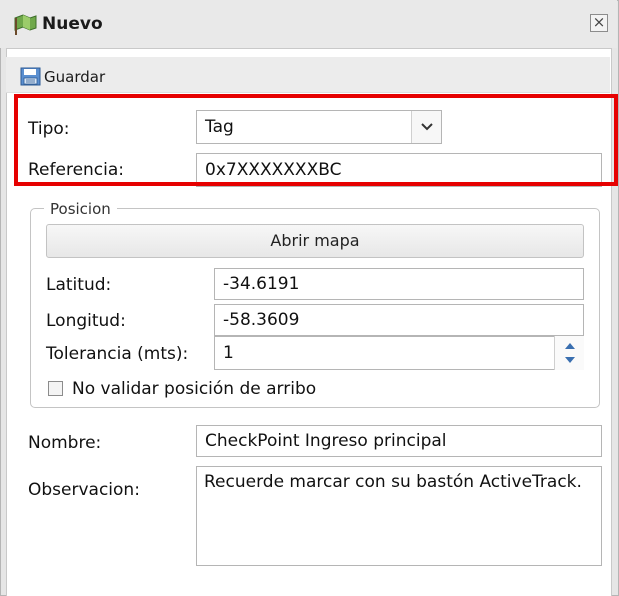 This screenshot has height=596, width=619. What do you see at coordinates (194, 389) in the screenshot?
I see `no-validar-label: No validar posición de arribo` at bounding box center [194, 389].